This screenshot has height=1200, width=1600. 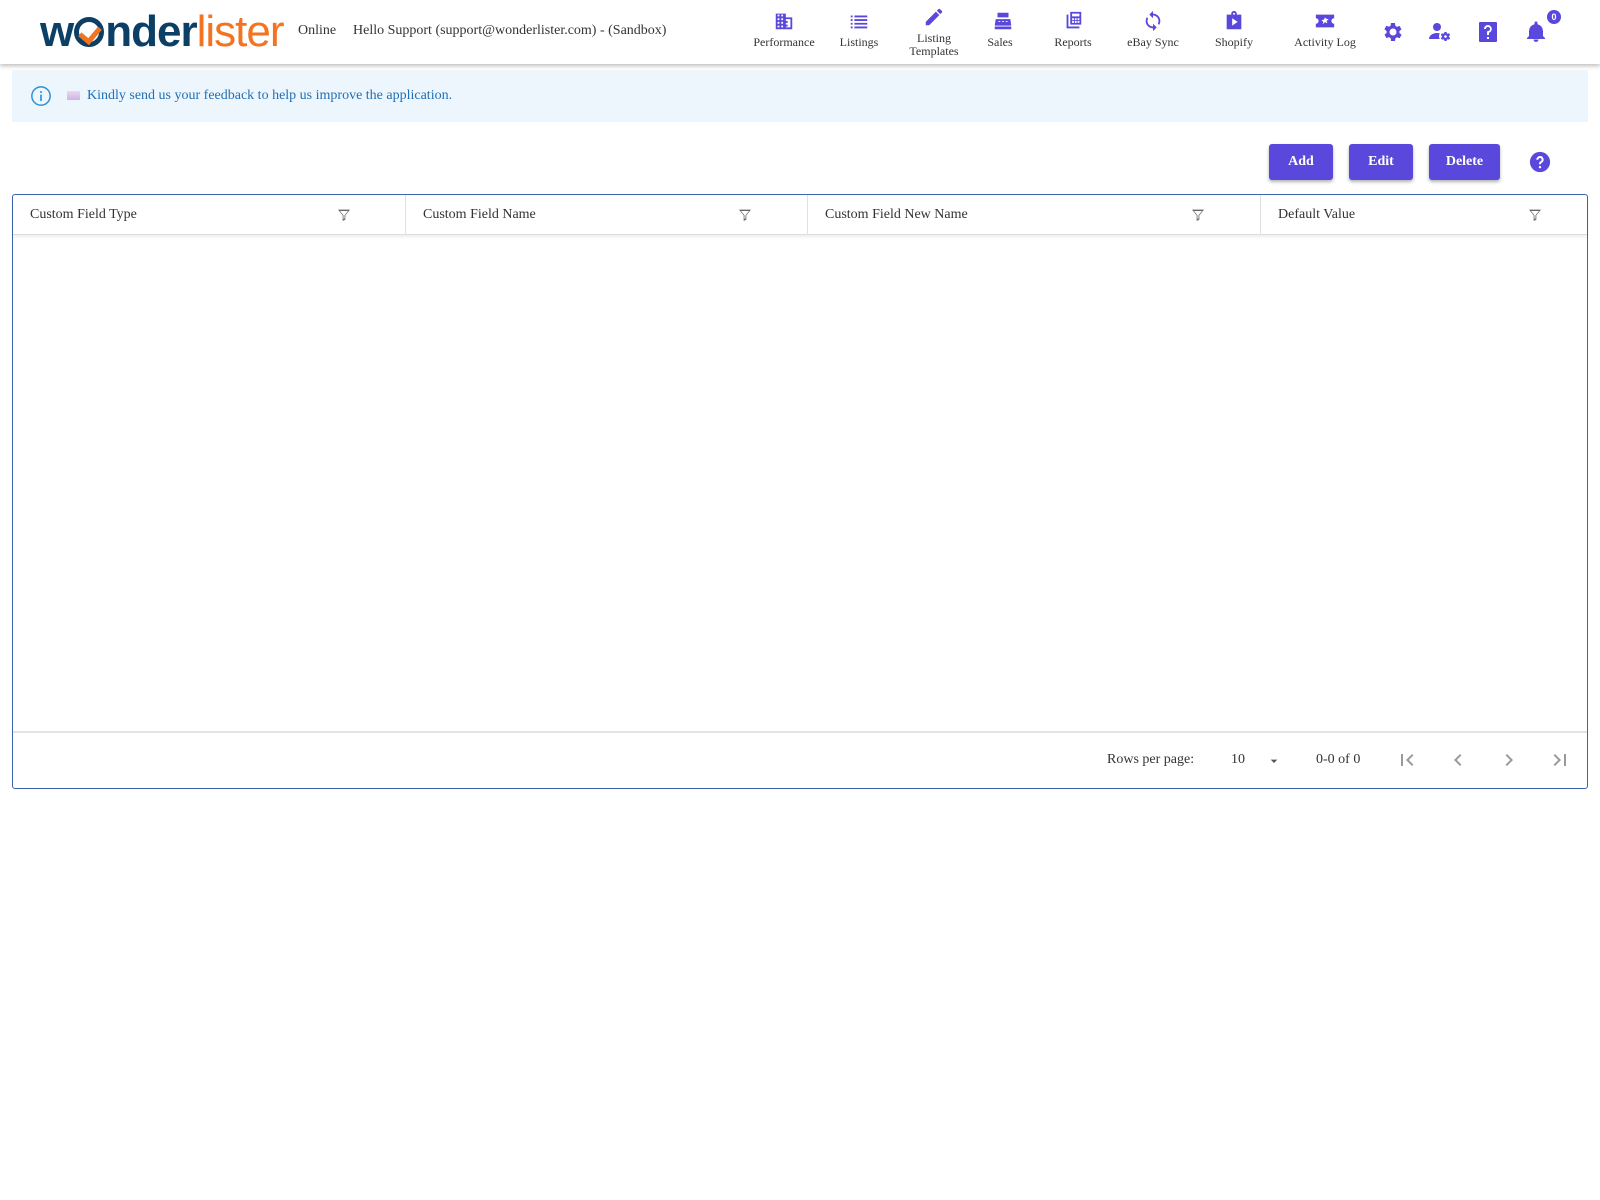 I want to click on previous-page-icon, so click(x=1458, y=760).